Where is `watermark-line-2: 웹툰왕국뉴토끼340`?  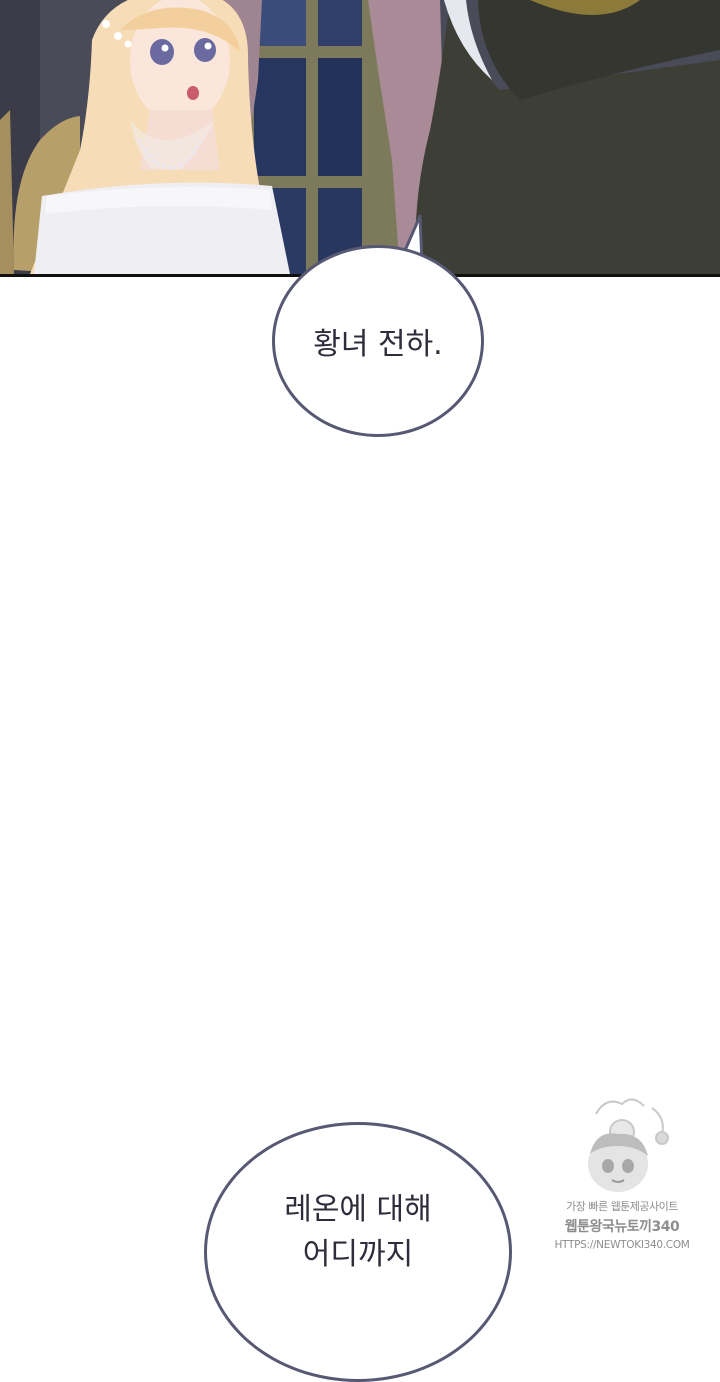
watermark-line-2: 웹툰왕국뉴토끼340 is located at coordinates (622, 1227).